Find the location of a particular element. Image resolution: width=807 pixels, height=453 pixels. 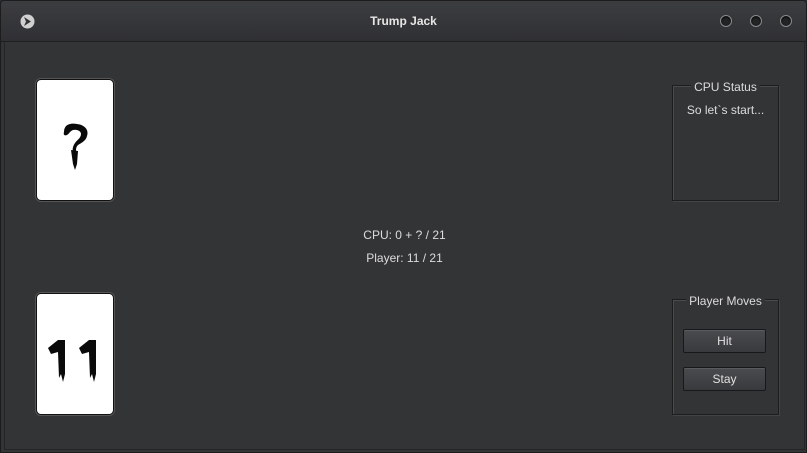

player-moves-label: Player Moves is located at coordinates (725, 301).